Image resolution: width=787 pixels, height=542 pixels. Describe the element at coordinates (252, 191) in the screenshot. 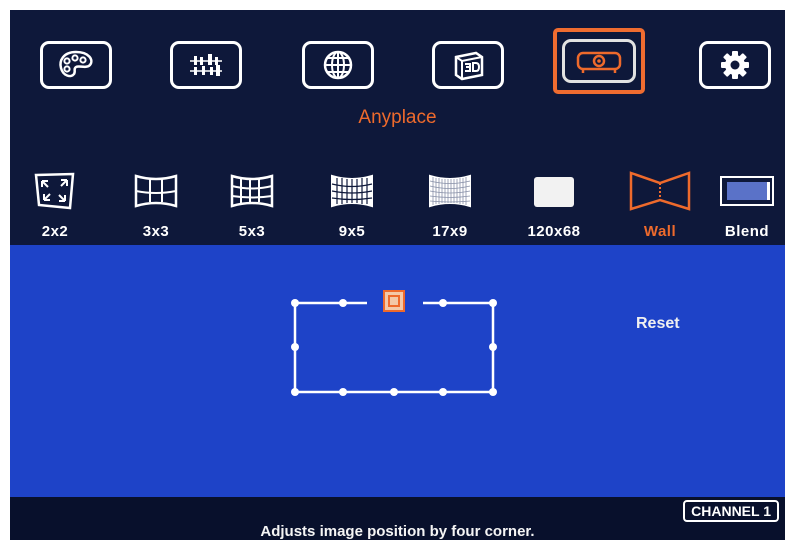

I see `curved-grid-5x3-icon` at that location.